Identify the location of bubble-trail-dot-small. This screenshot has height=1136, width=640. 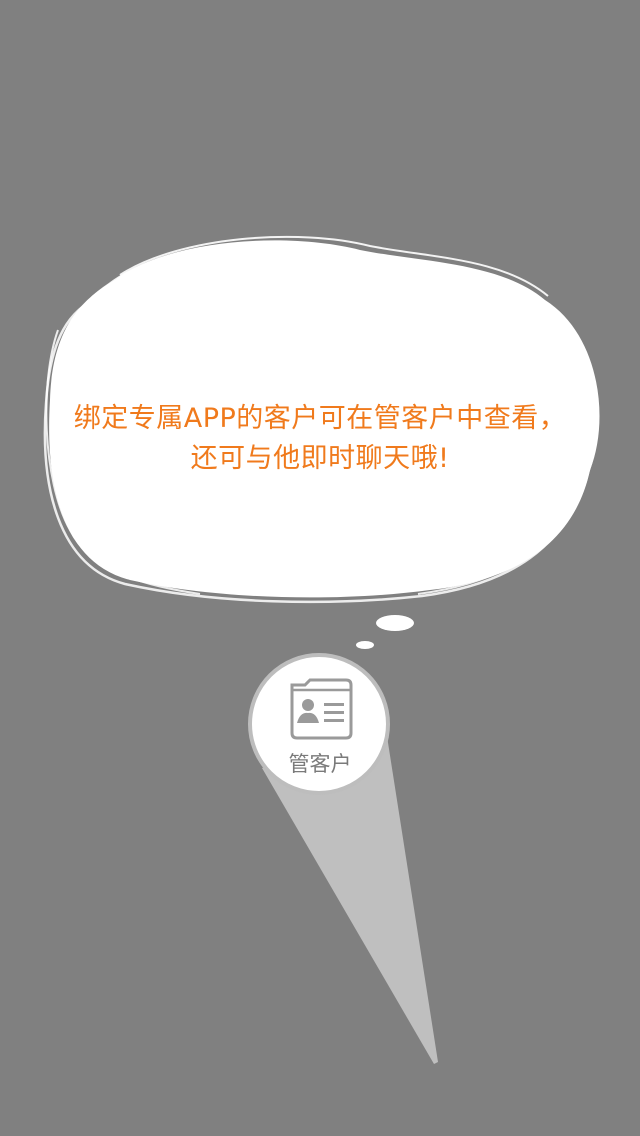
(365, 645).